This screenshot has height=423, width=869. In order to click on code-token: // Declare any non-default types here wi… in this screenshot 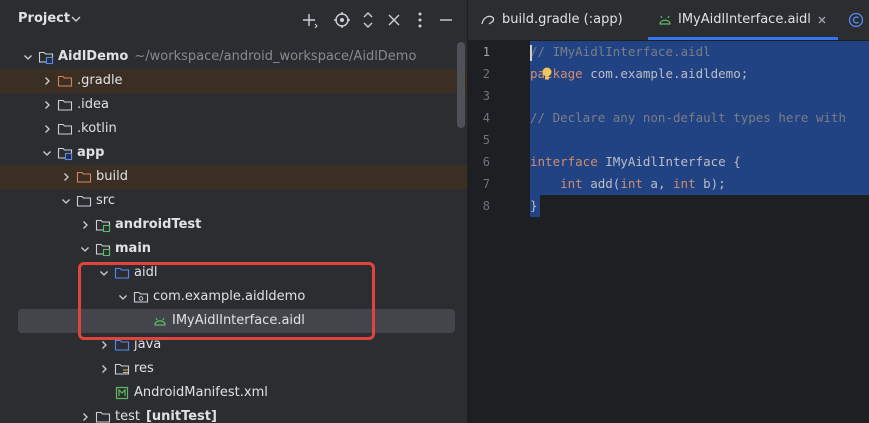, I will do `click(688, 117)`.